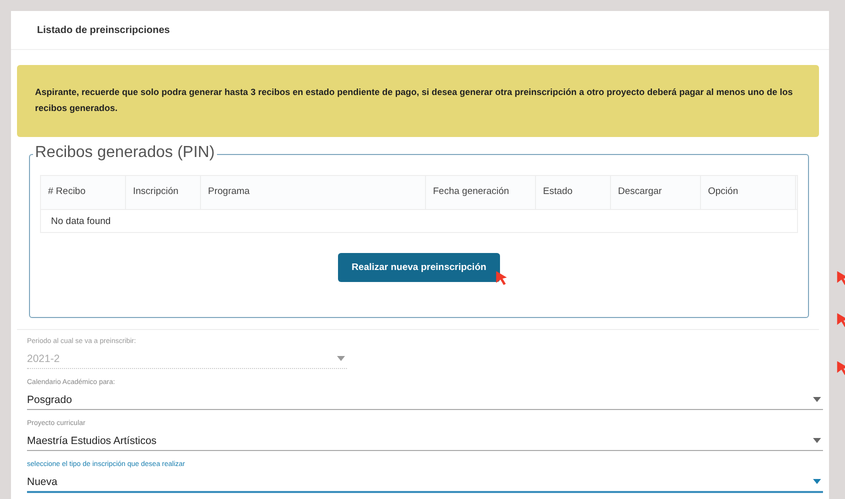 This screenshot has width=845, height=499. What do you see at coordinates (573, 192) in the screenshot?
I see `column-header: Estado` at bounding box center [573, 192].